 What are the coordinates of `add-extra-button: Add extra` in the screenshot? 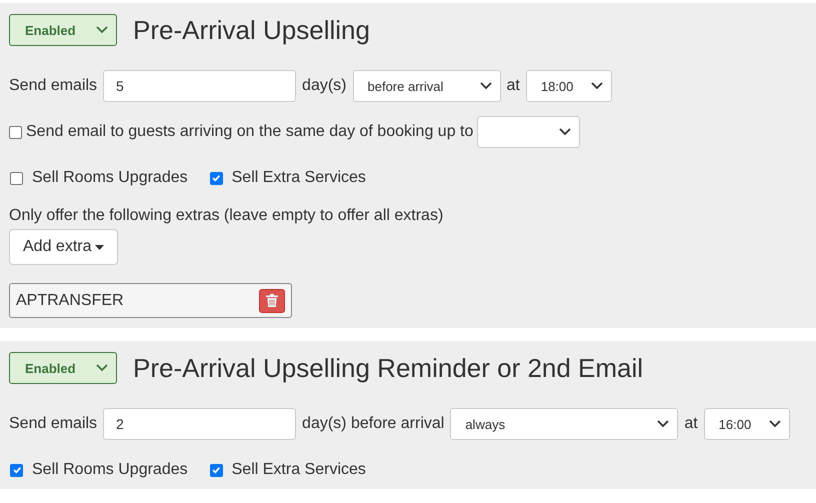 It's located at (63, 247).